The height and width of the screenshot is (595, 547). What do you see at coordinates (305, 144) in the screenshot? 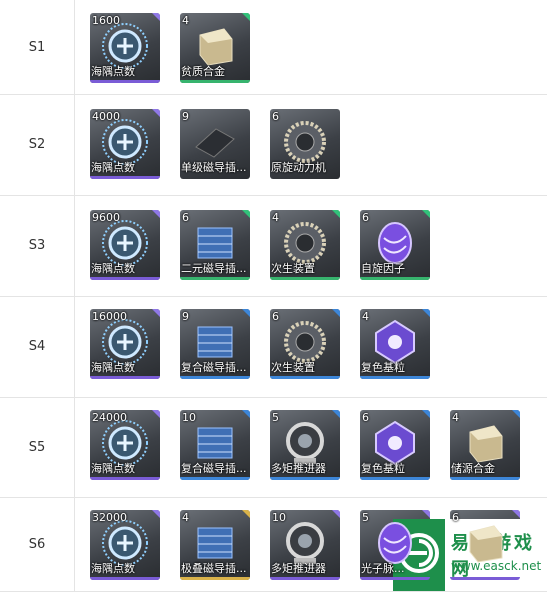
I see `material-item: 6 原旋动力机` at bounding box center [305, 144].